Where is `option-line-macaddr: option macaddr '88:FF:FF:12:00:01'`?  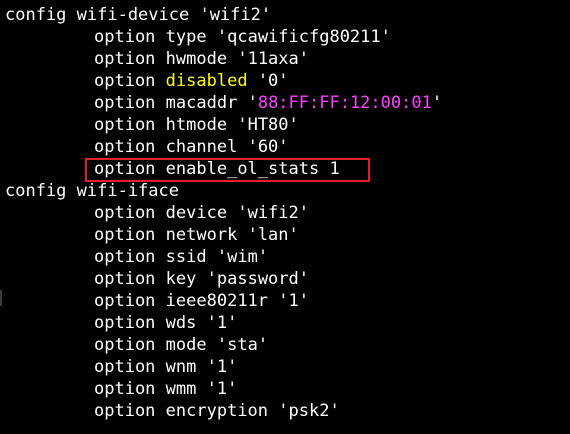 option-line-macaddr: option macaddr '88:FF:FF:12:00:01' is located at coordinates (268, 103).